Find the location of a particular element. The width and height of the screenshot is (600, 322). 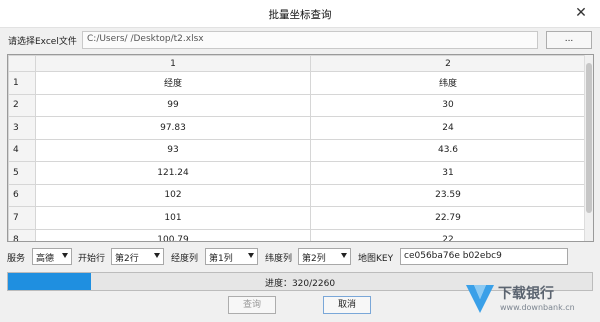

title-bar: 批量坐标查询 ✕ is located at coordinates (300, 14).